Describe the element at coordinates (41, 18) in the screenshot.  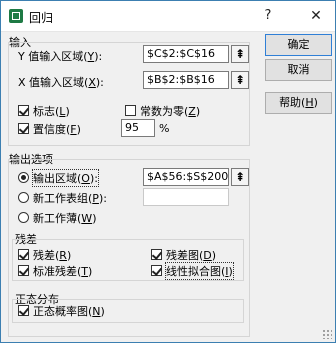
I see `window-title: 回归` at that location.